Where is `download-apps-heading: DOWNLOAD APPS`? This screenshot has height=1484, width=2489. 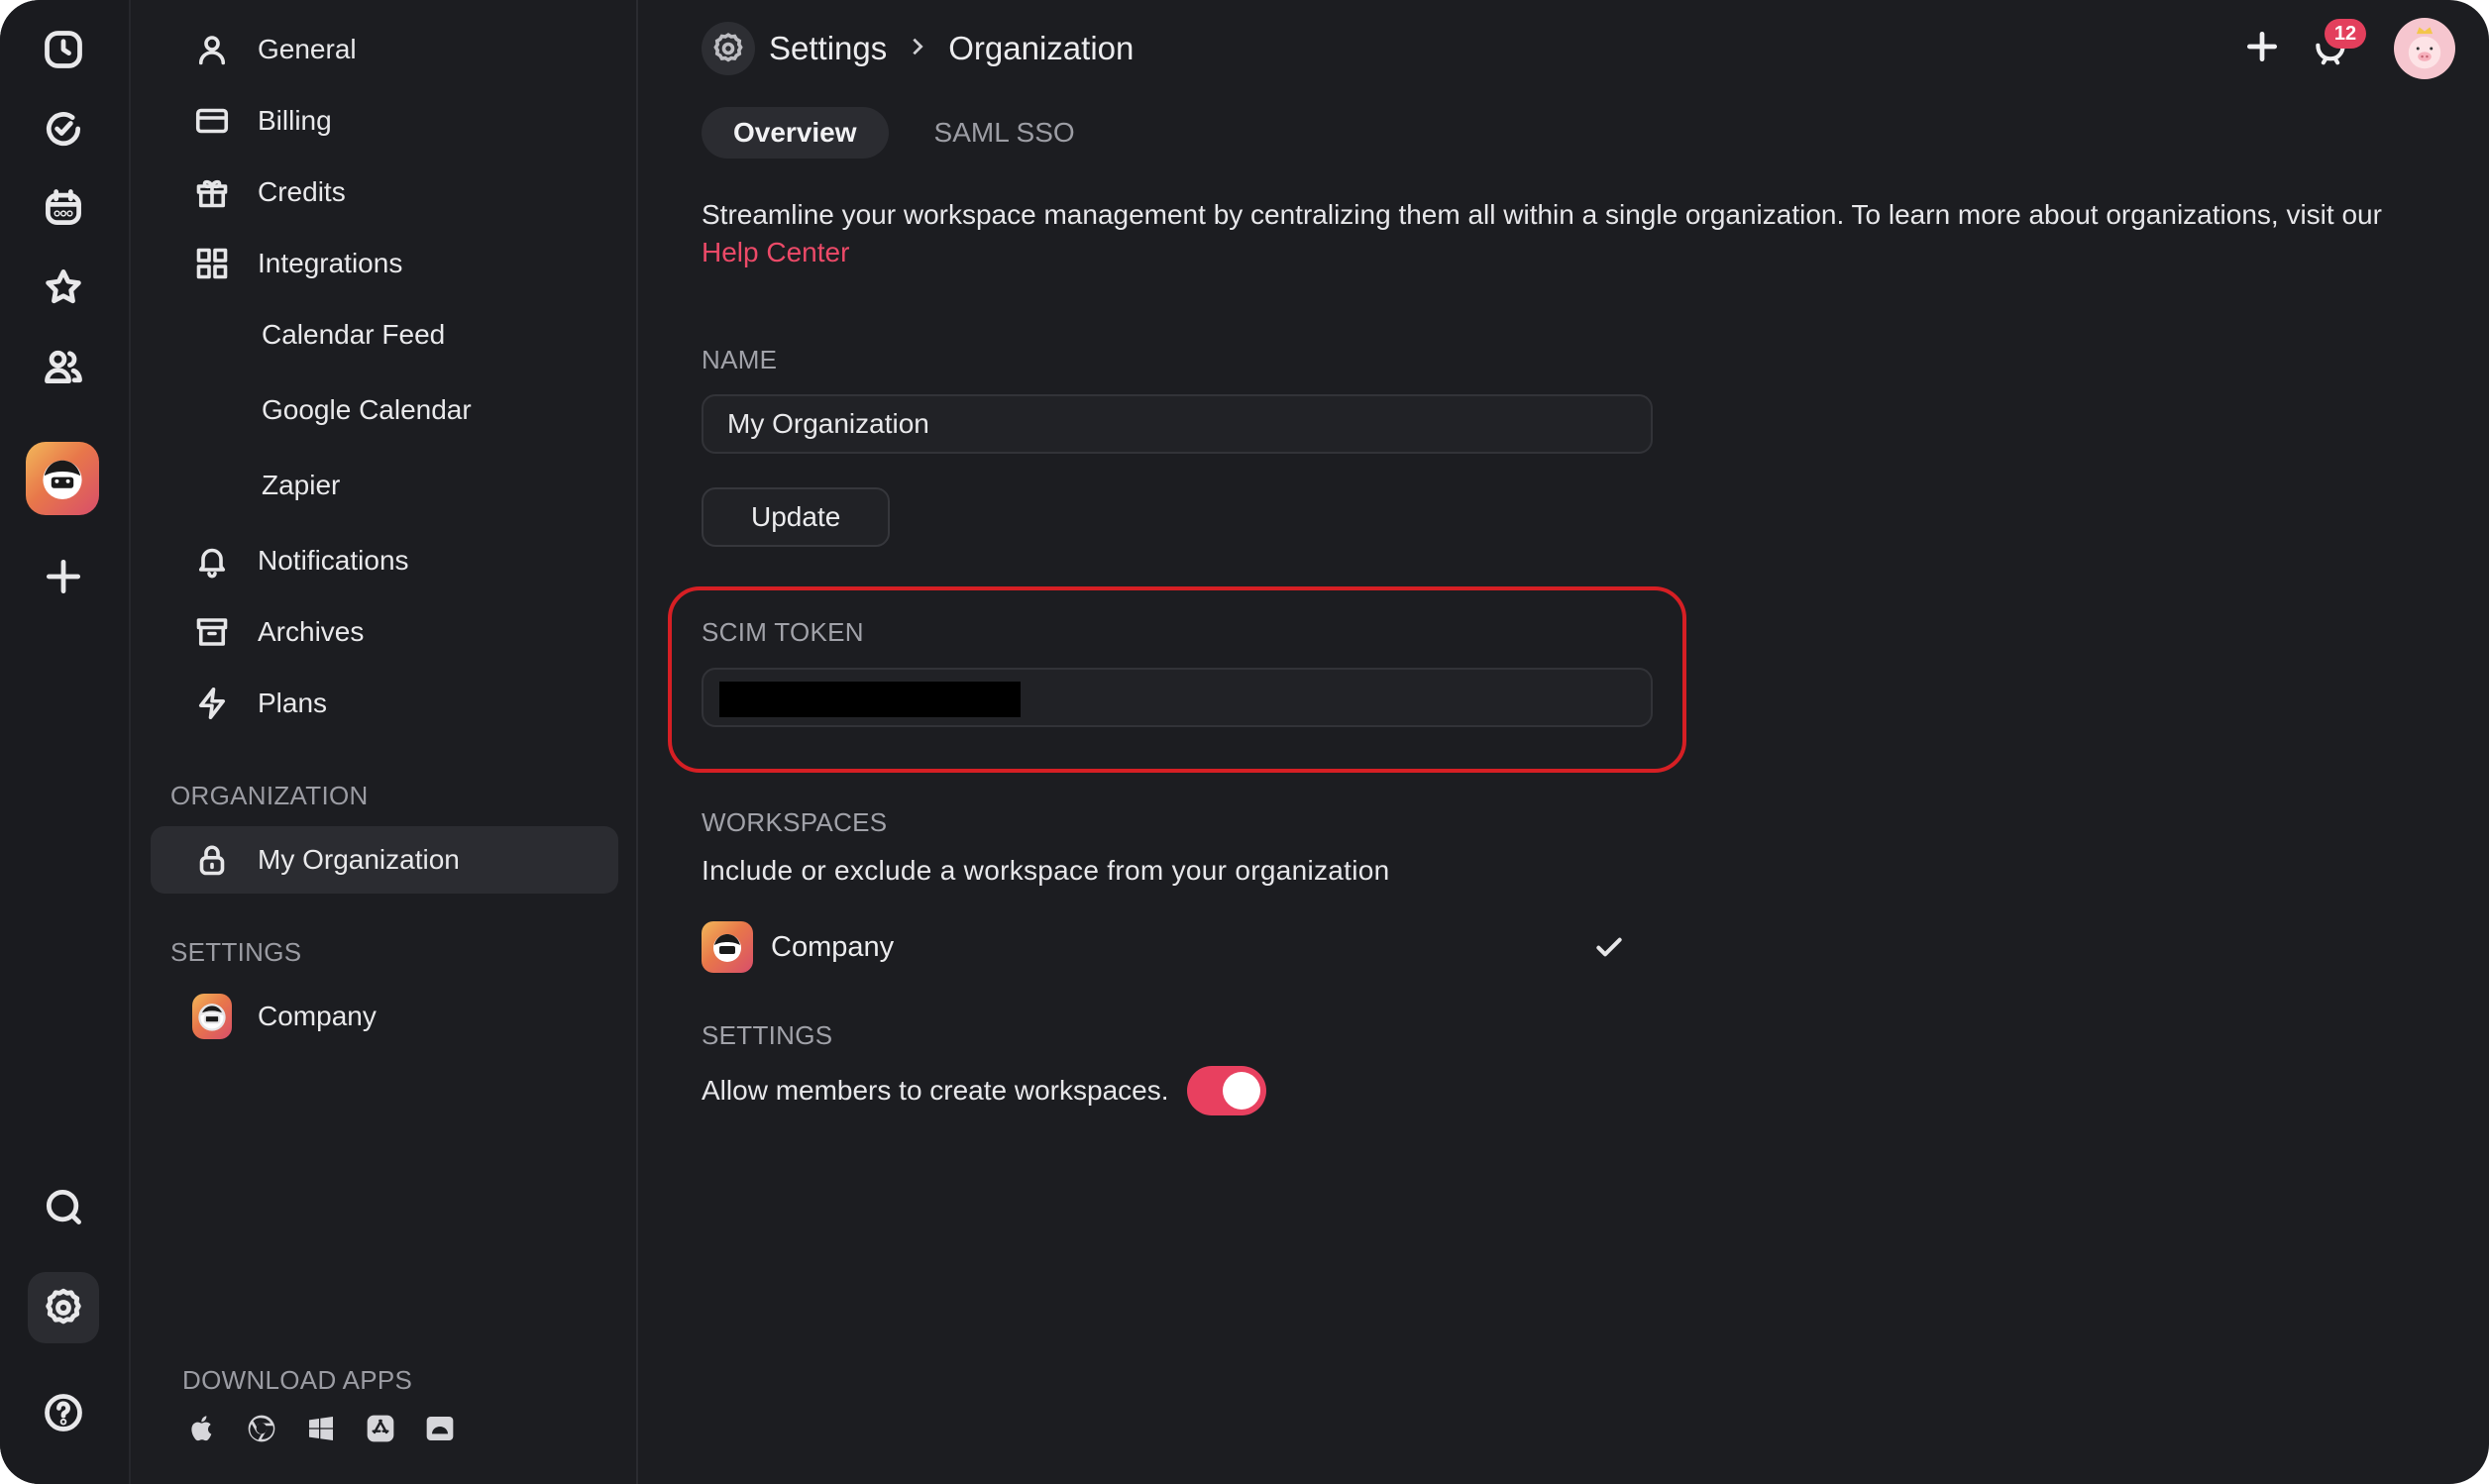 download-apps-heading: DOWNLOAD APPS is located at coordinates (297, 1380).